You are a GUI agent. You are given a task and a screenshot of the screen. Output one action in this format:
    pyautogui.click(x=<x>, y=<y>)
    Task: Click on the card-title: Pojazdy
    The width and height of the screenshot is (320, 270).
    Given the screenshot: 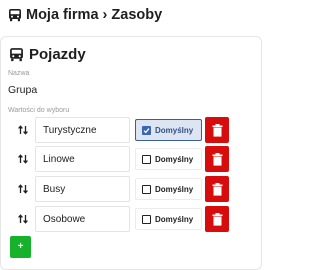 What is the action you would take?
    pyautogui.click(x=57, y=54)
    